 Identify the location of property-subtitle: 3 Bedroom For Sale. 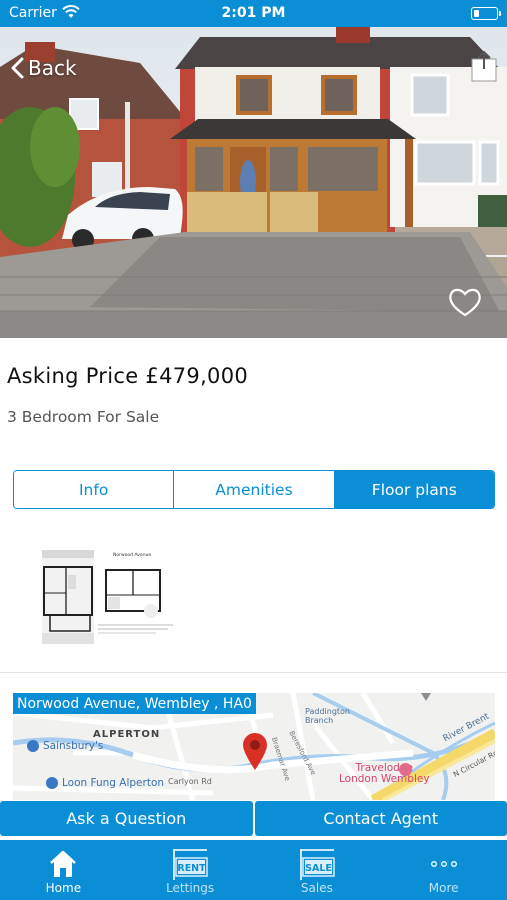
(83, 417).